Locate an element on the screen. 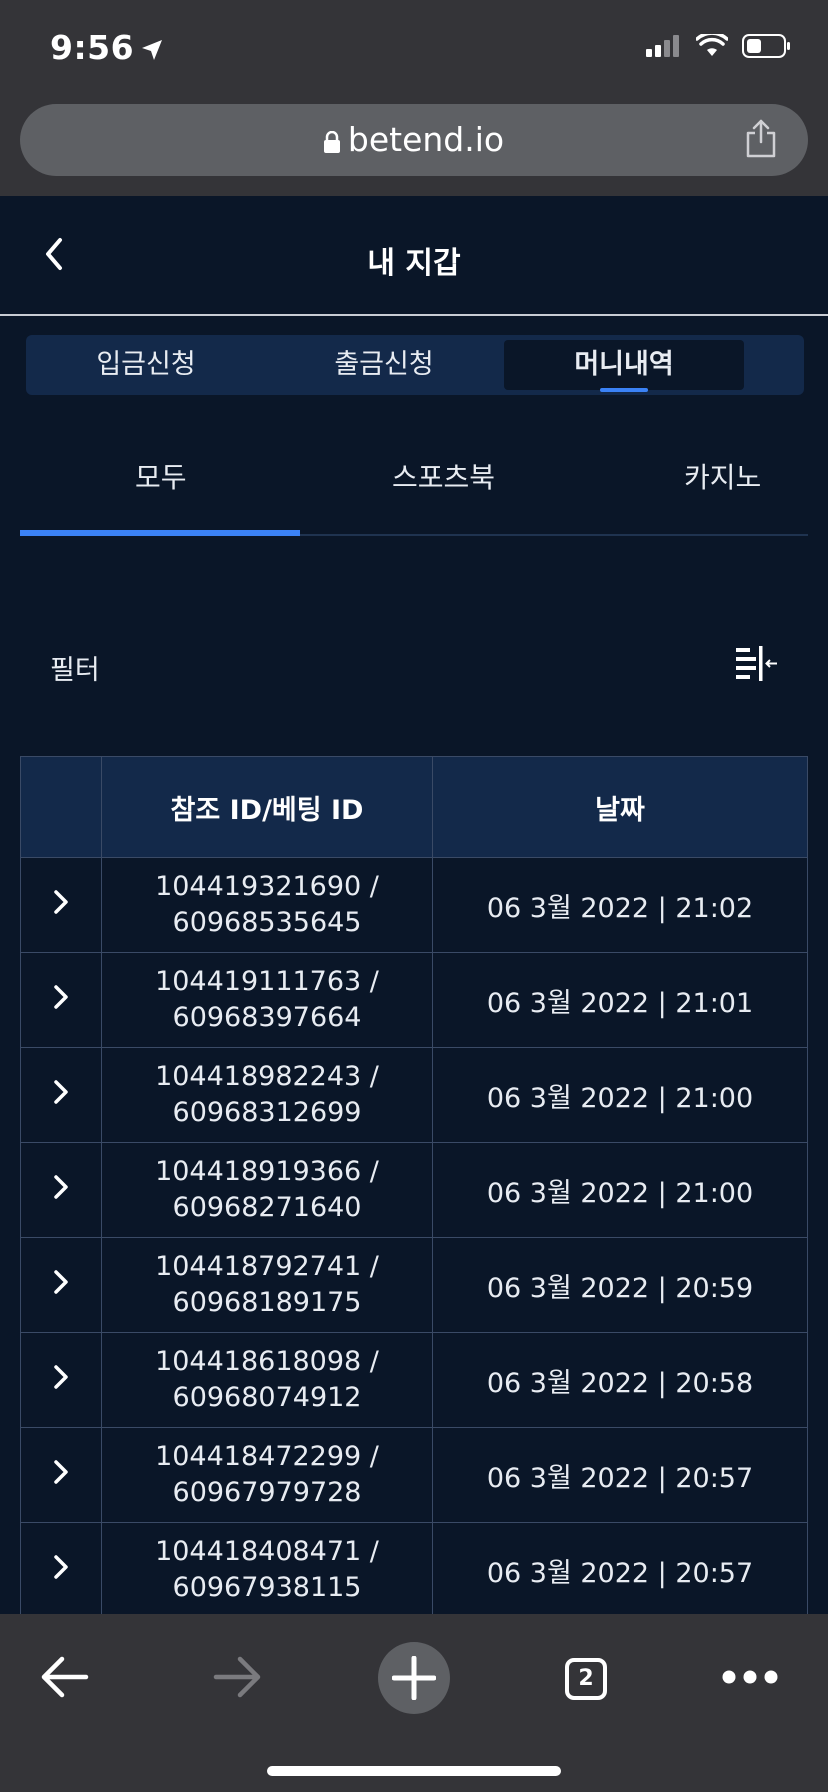  browser-chrome: 9:56 betend.io is located at coordinates (414, 98).